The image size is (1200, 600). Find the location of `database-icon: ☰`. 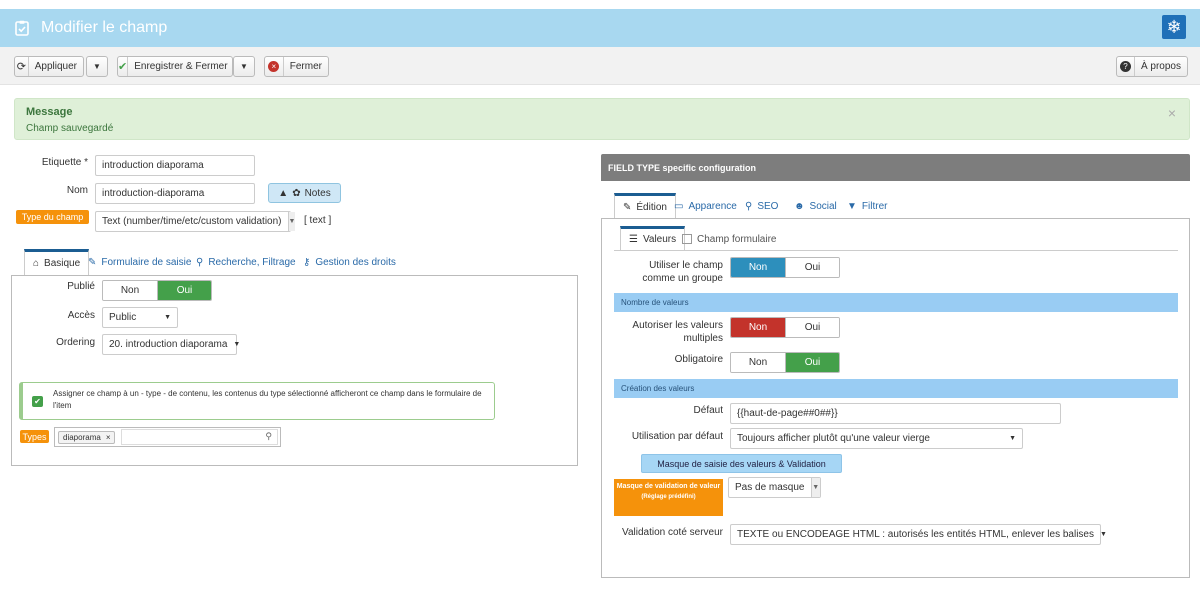

database-icon: ☰ is located at coordinates (633, 239).